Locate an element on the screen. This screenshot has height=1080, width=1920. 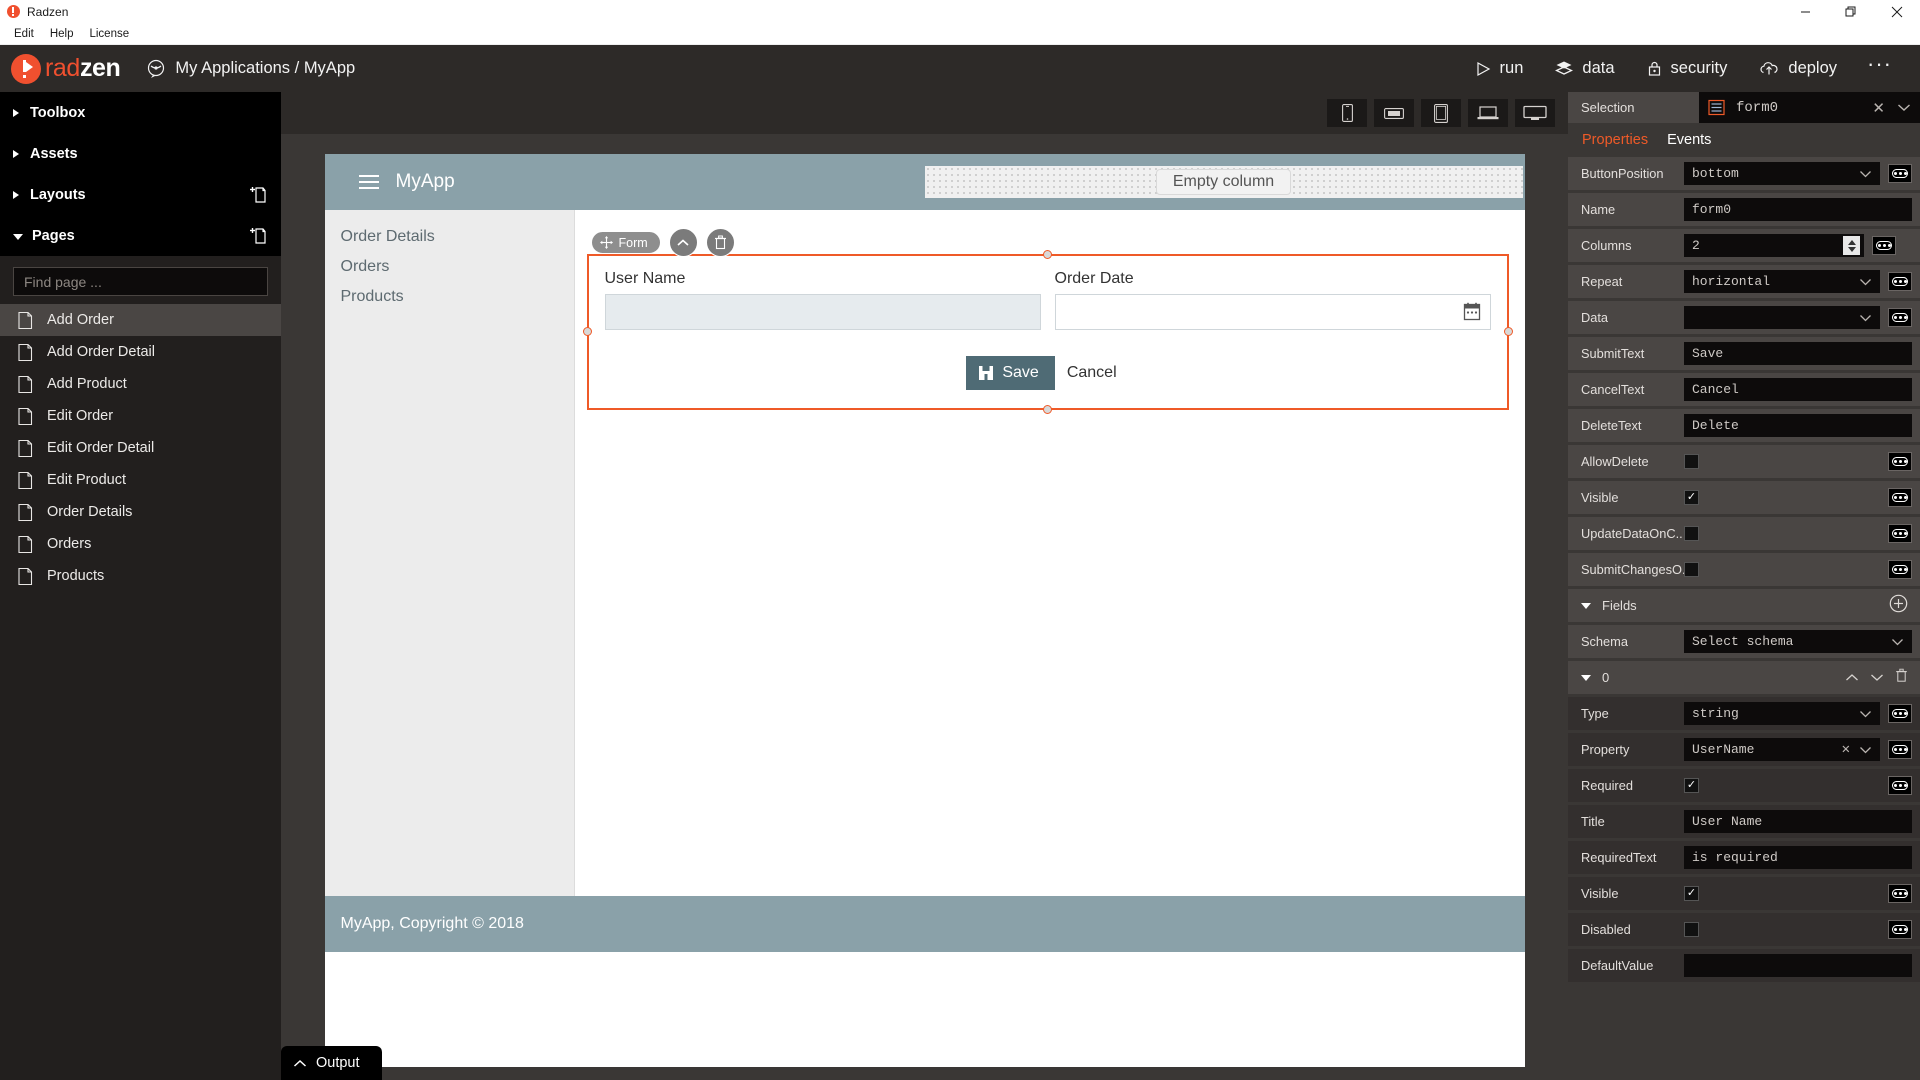
phone-portrait-icon is located at coordinates (1347, 113).